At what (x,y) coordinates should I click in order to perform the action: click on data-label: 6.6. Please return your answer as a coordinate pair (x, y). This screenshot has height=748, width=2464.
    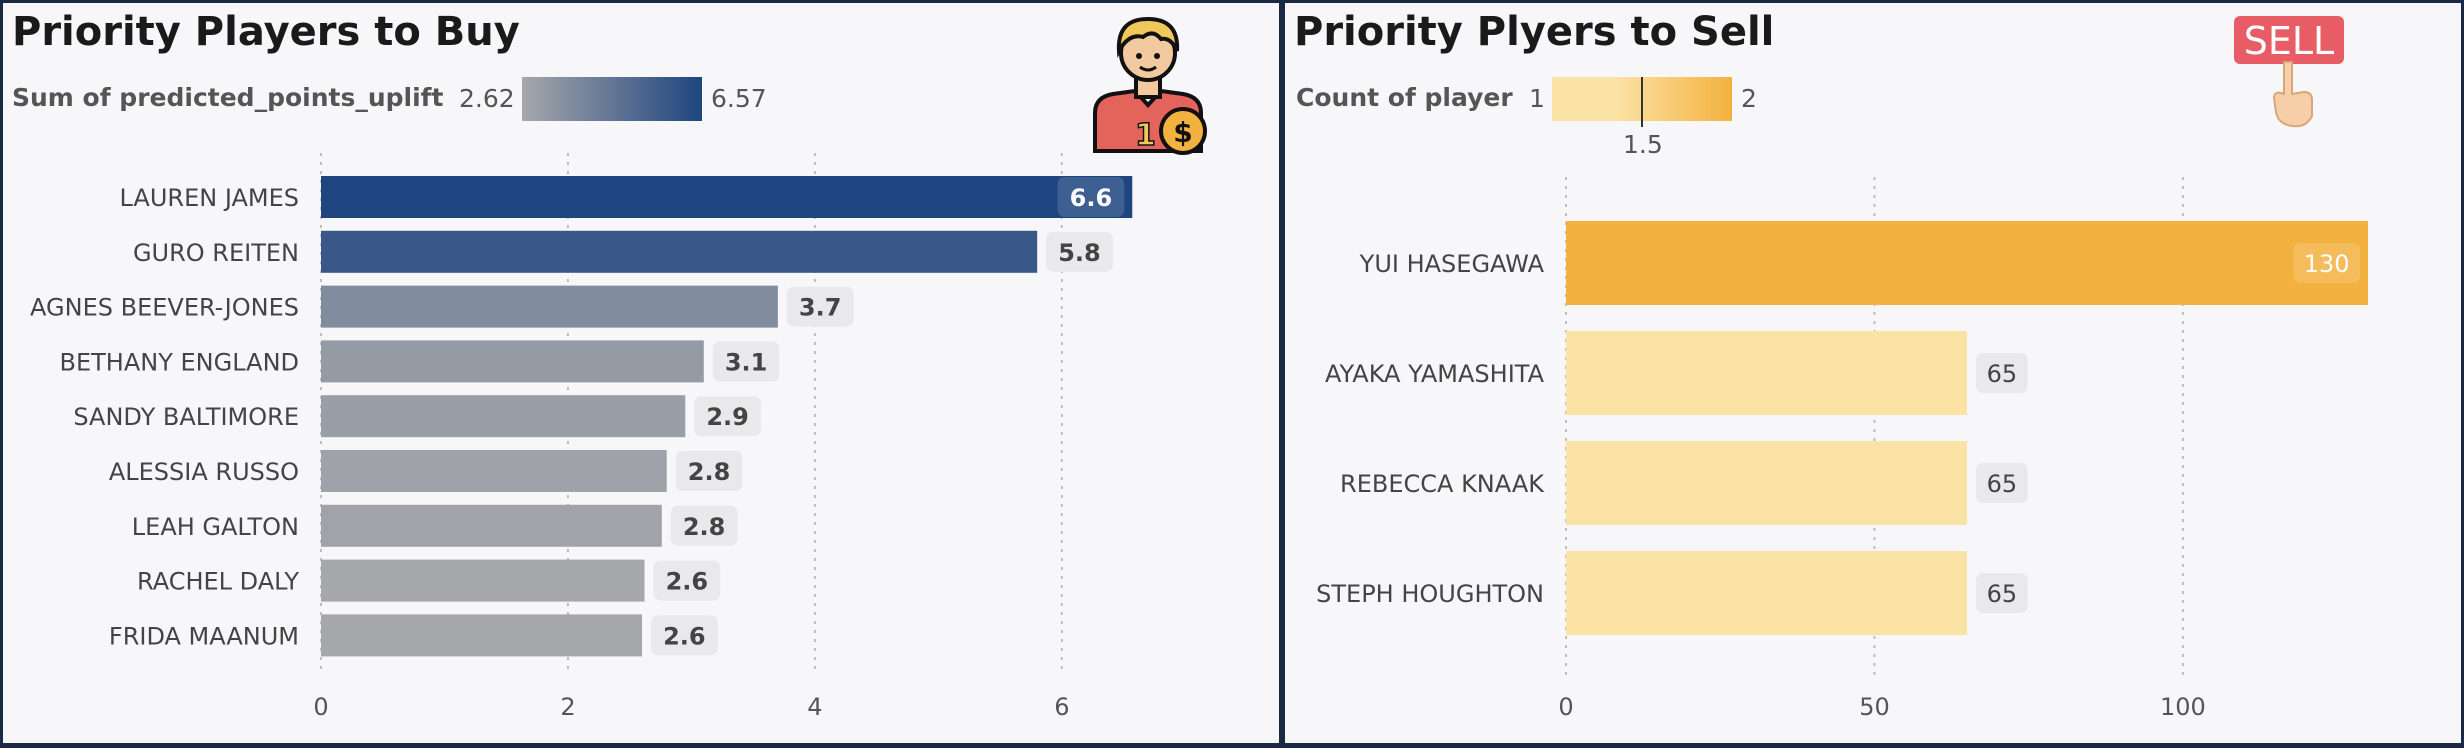
    Looking at the image, I should click on (1091, 198).